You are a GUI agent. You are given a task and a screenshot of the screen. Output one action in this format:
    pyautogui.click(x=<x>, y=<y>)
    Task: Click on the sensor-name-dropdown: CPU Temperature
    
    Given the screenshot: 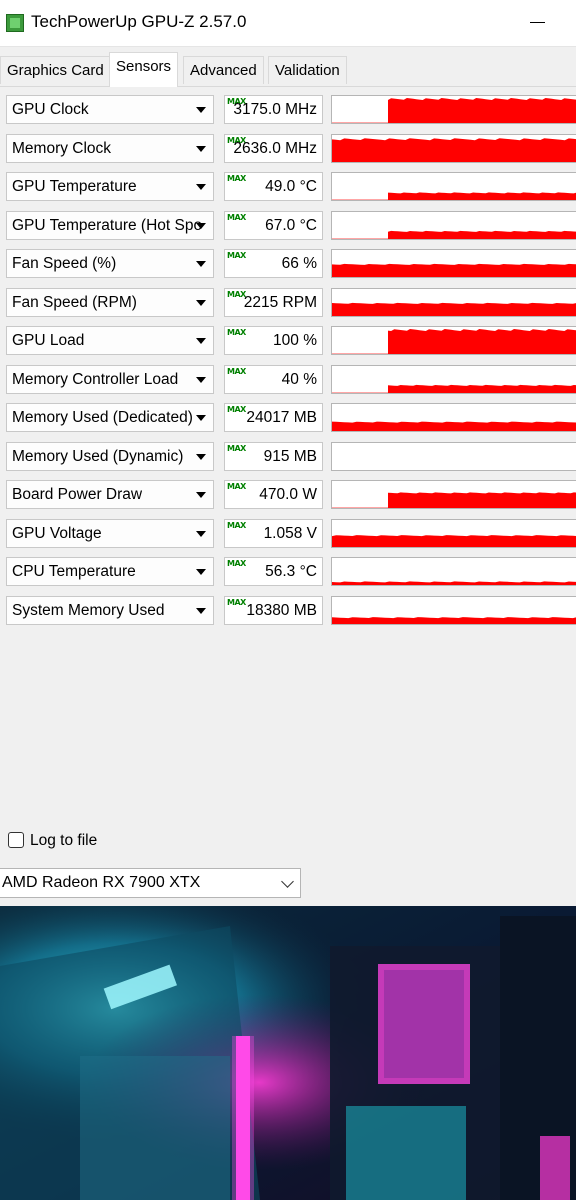 What is the action you would take?
    pyautogui.click(x=110, y=571)
    